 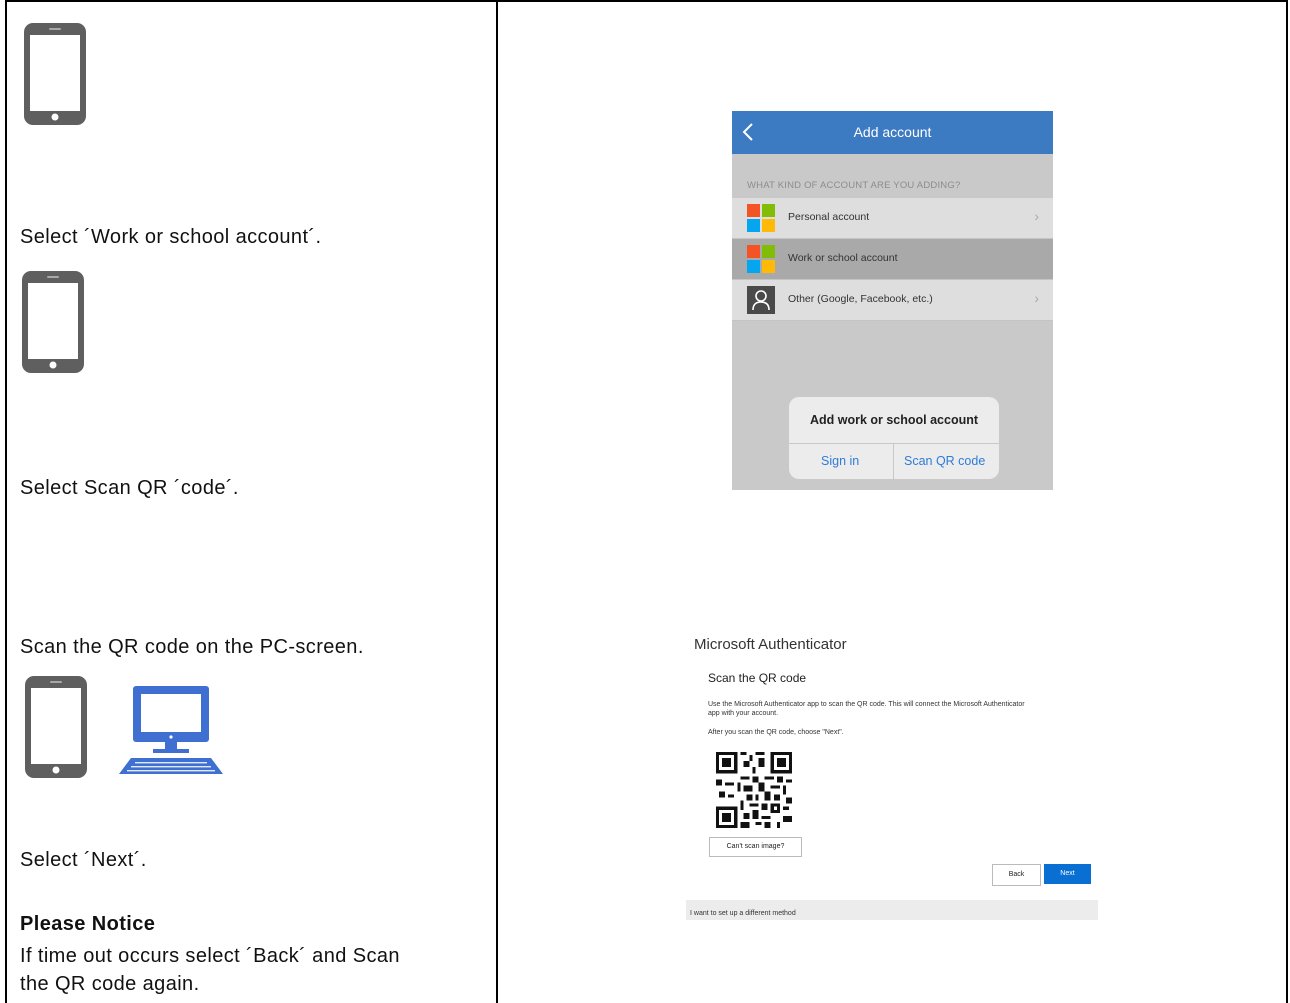 I want to click on different-method-link: I want to set up a different method, so click(x=743, y=913).